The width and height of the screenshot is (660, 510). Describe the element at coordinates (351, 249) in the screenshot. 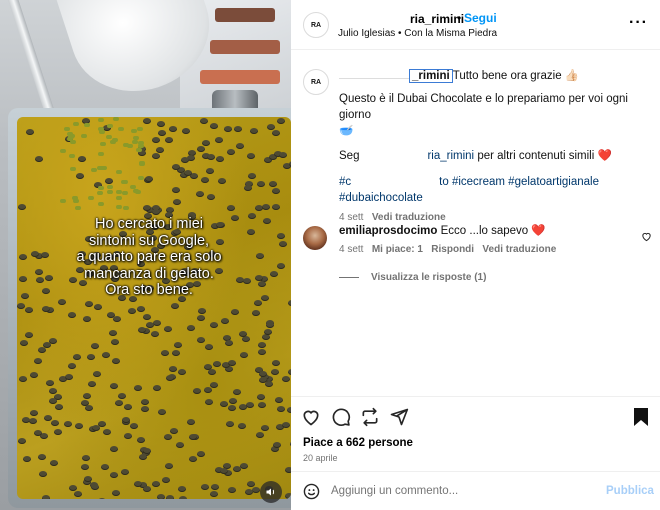

I see `comment-timestamp: 4 sett` at that location.